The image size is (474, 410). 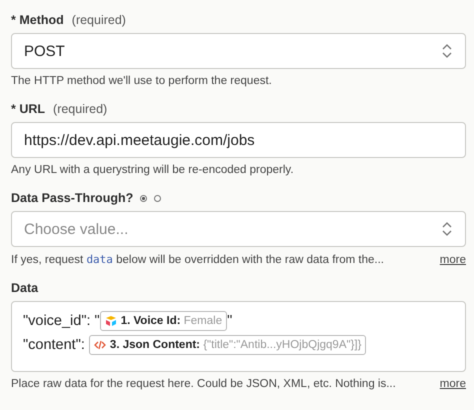 I want to click on help-text: The HTTP method we'll use to perform the request., so click(x=141, y=81).